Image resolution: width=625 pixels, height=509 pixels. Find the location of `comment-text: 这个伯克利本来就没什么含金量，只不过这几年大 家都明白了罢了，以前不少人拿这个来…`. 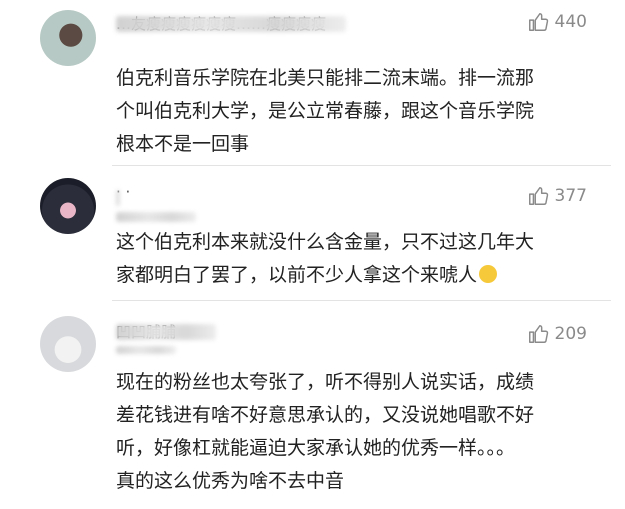

comment-text: 这个伯克利本来就没什么含金量，只不过这几年大 家都明白了罢了，以前不少人拿这个来… is located at coordinates (351, 259).